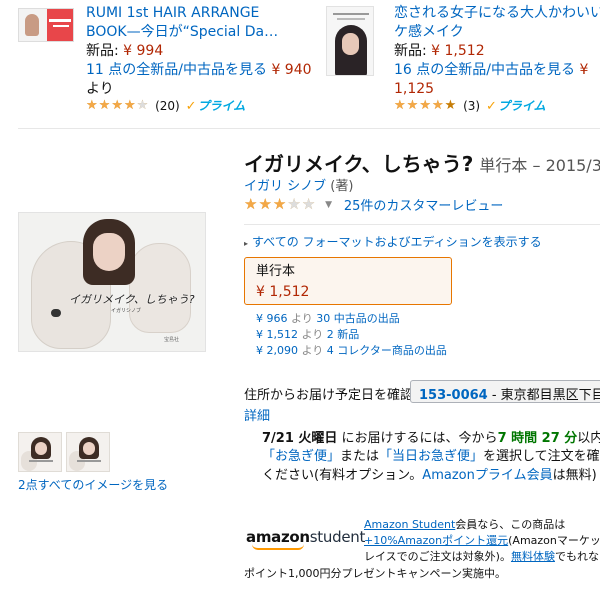 The height and width of the screenshot is (600, 600). What do you see at coordinates (257, 414) in the screenshot?
I see `delivery-detail-link: 詳細` at bounding box center [257, 414].